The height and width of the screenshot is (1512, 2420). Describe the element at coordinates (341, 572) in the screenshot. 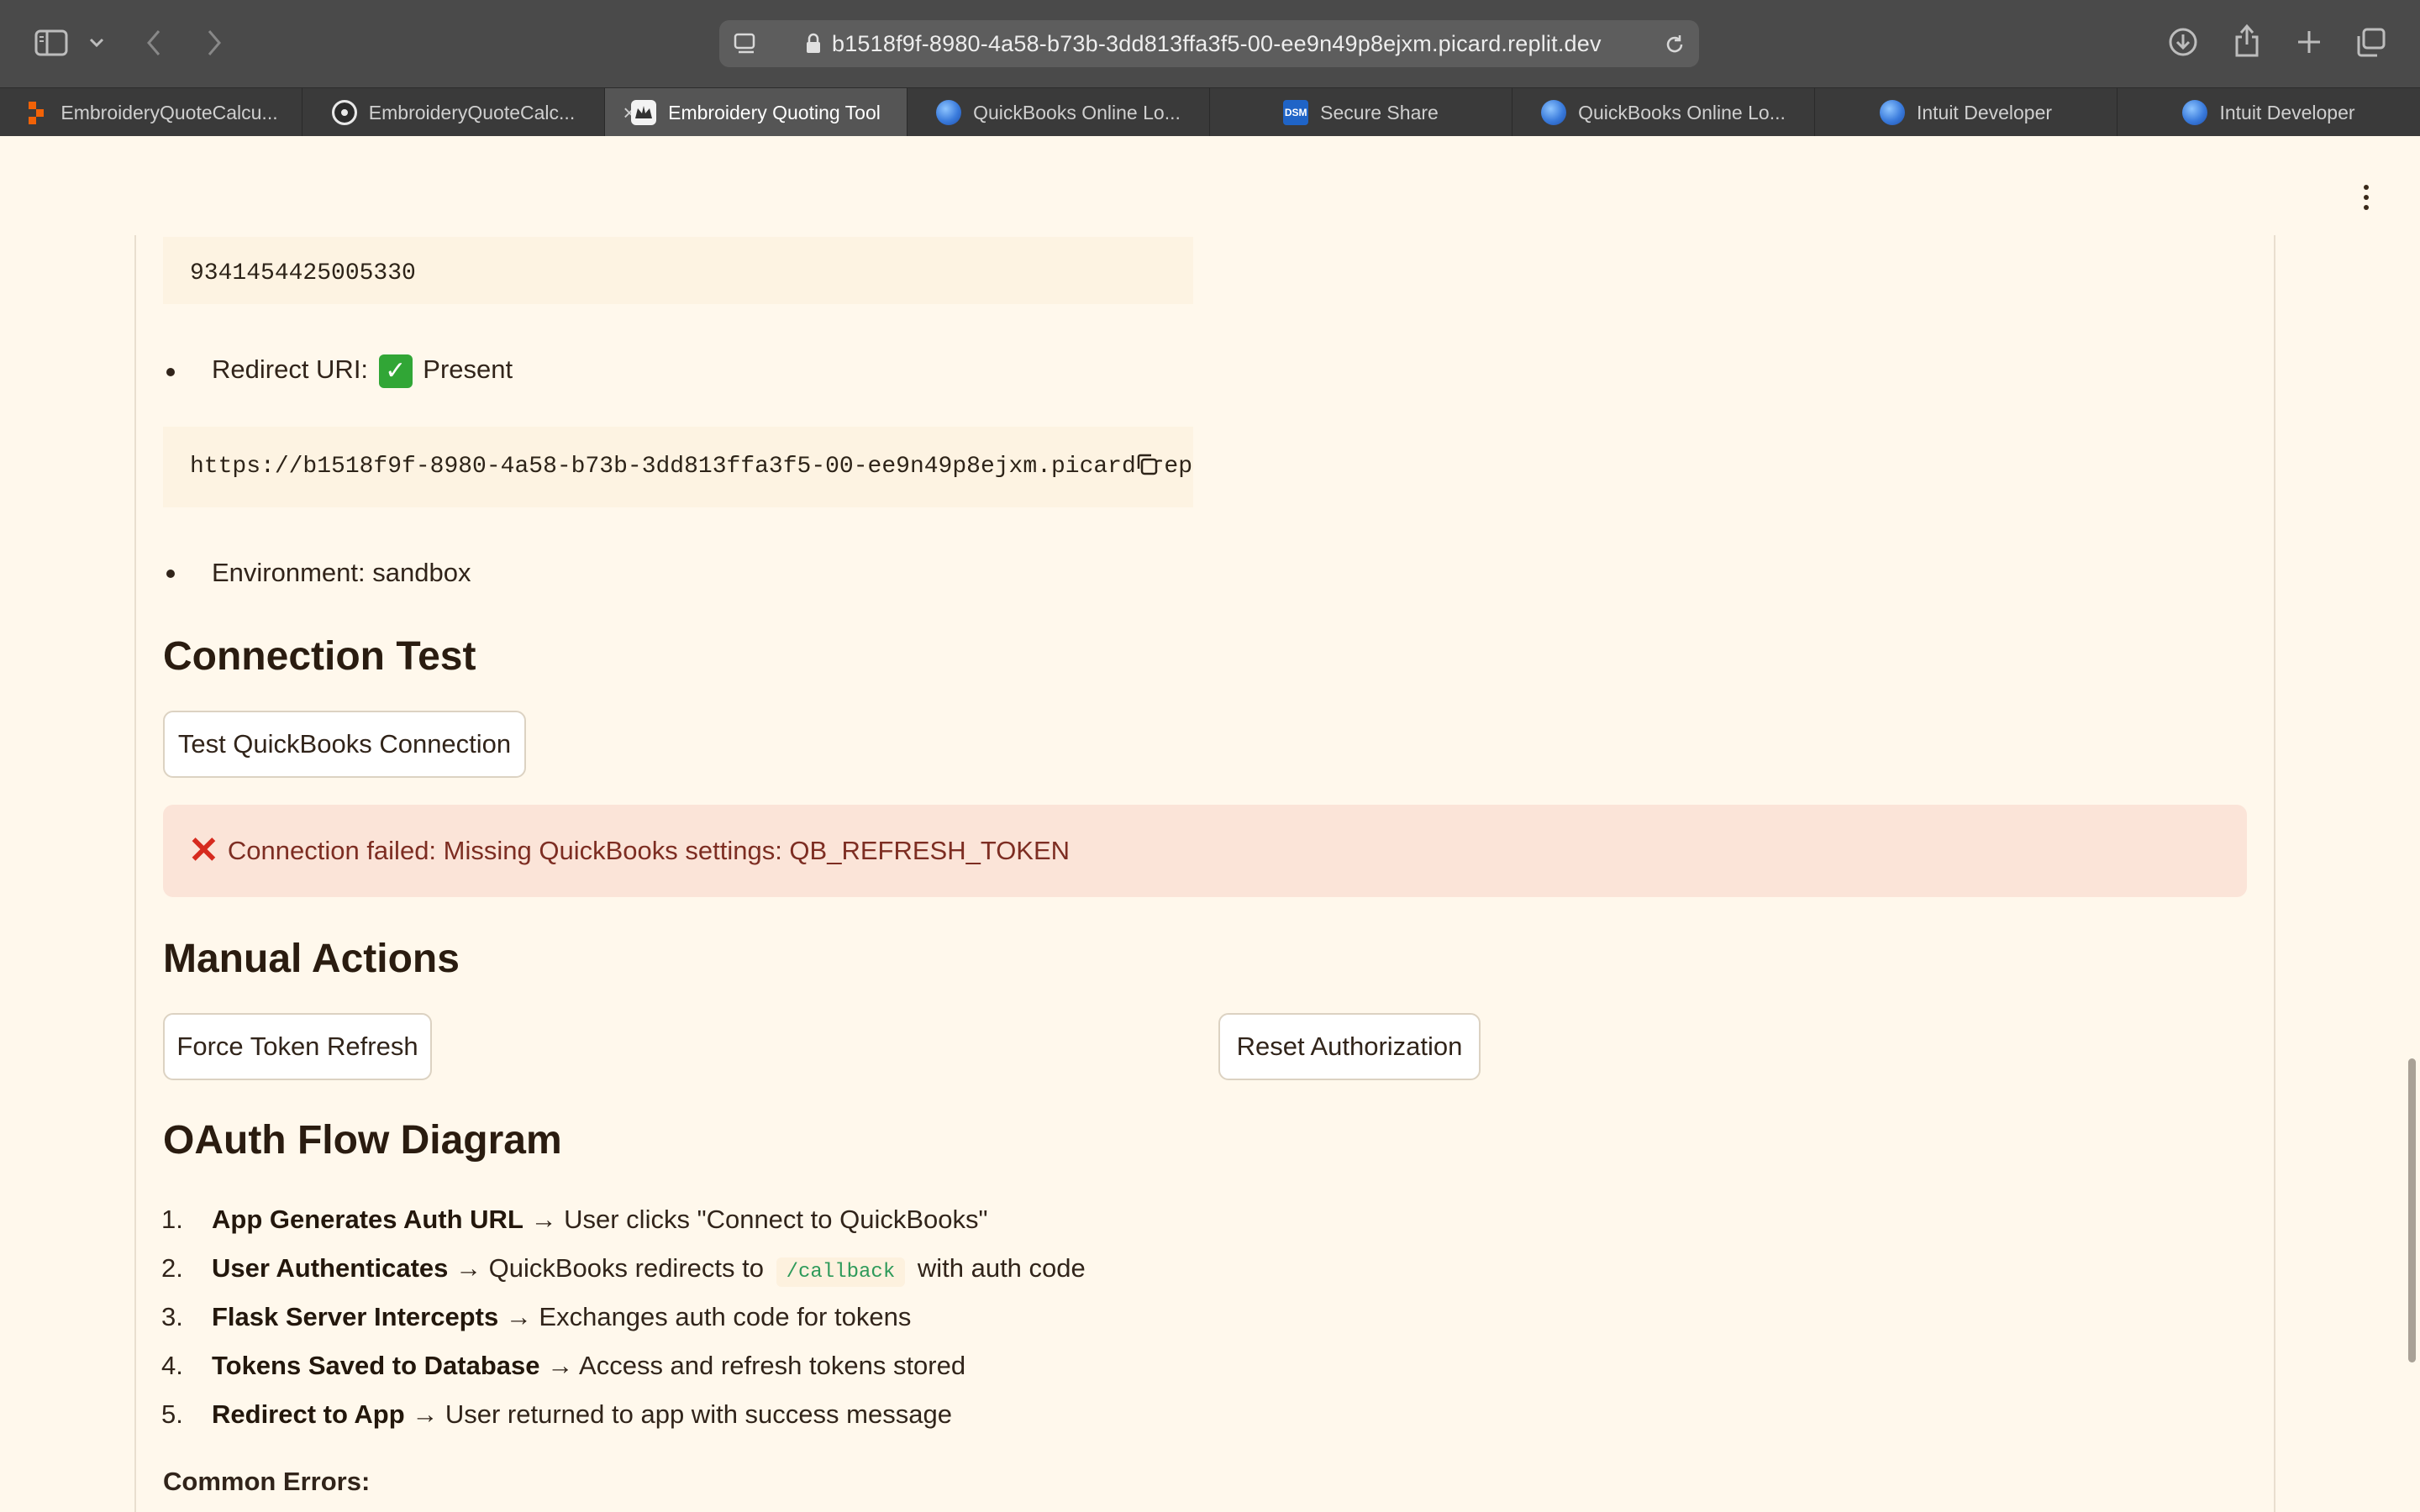

I see `environment-item: Environment: sandbox` at that location.